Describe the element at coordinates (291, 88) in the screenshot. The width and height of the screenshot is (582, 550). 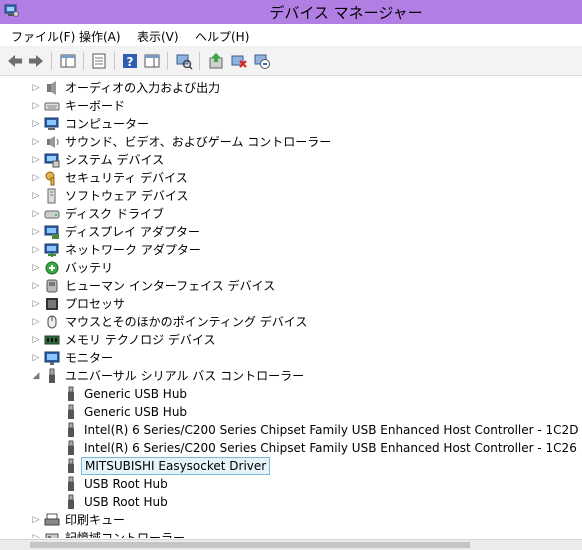
I see `tree-category: ▷ オーディオの入力および出力` at that location.